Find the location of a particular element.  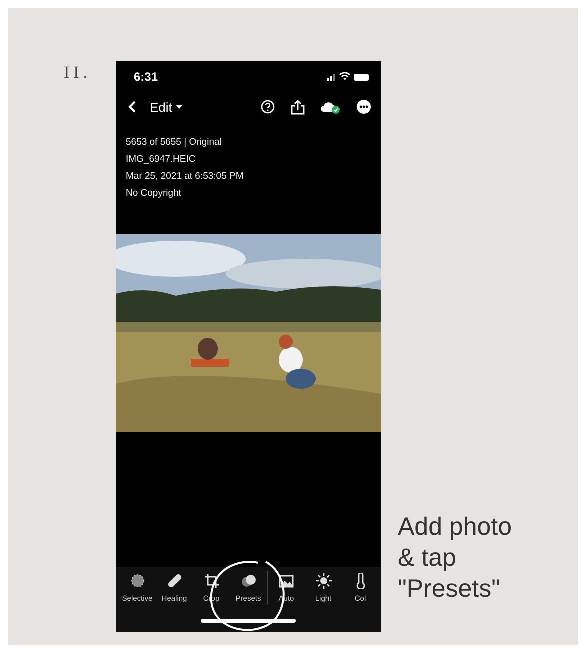

caret-icon is located at coordinates (180, 107).